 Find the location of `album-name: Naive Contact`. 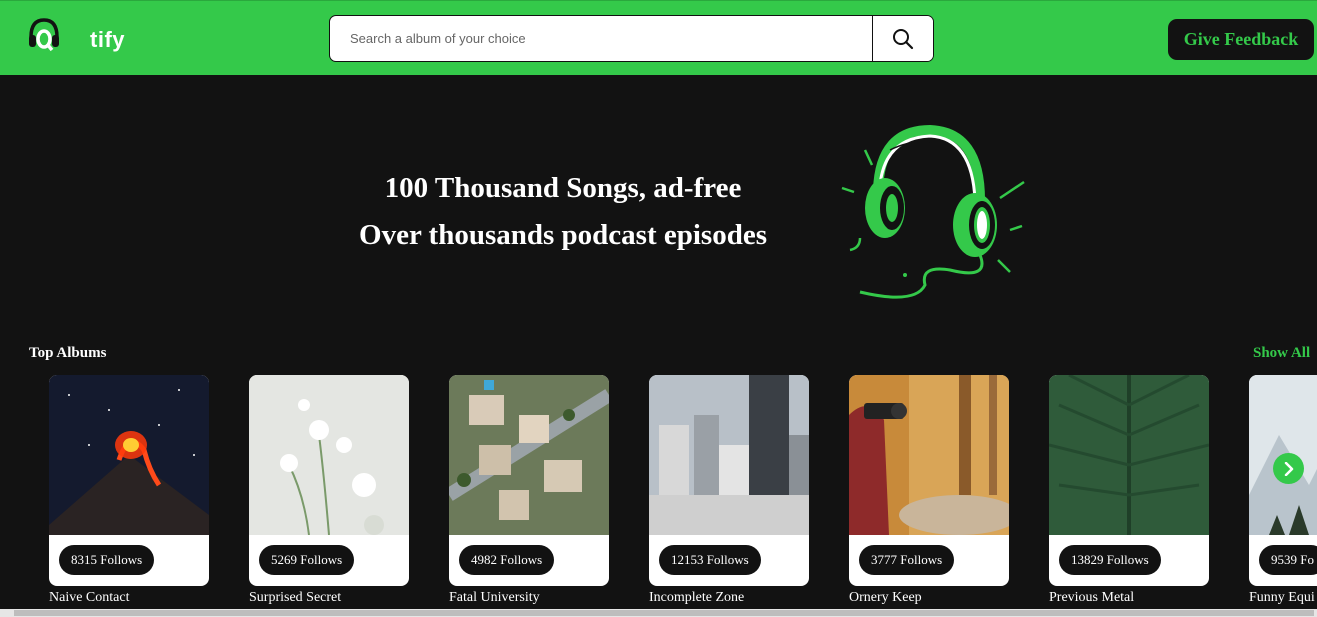

album-name: Naive Contact is located at coordinates (89, 597).